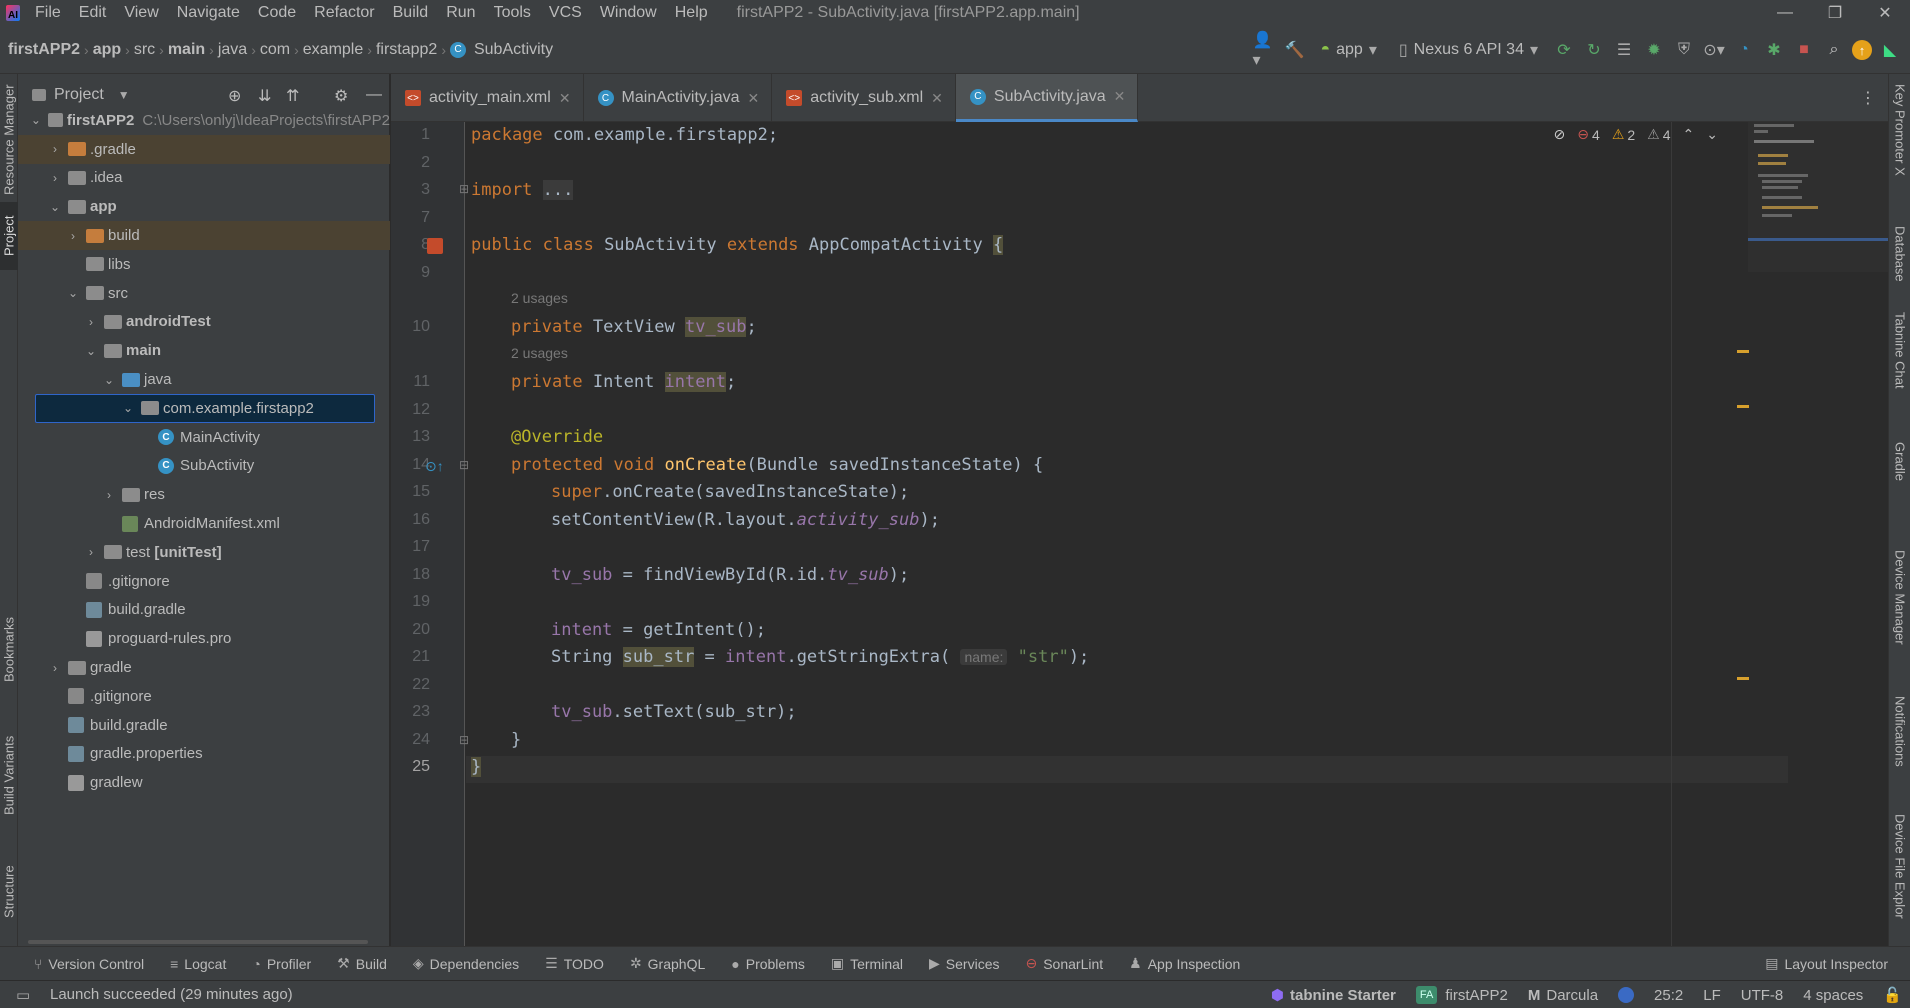 This screenshot has height=1008, width=1910. Describe the element at coordinates (204, 667) in the screenshot. I see `tree-item: › gradle` at that location.